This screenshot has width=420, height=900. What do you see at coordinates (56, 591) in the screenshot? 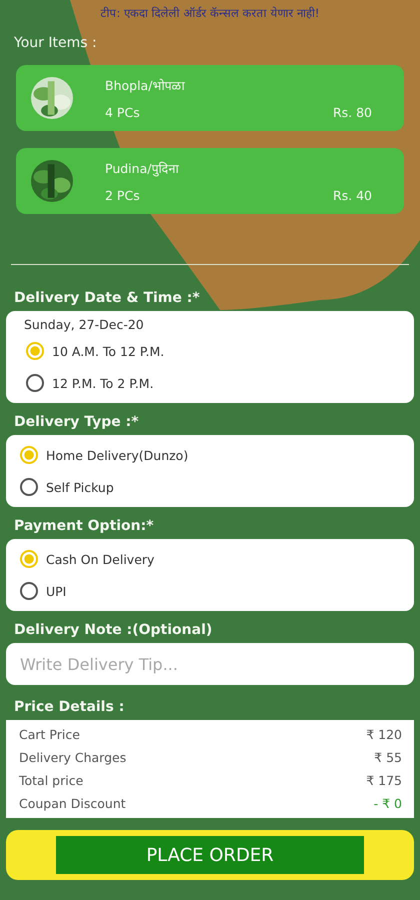
I see `option-label: UPI` at bounding box center [56, 591].